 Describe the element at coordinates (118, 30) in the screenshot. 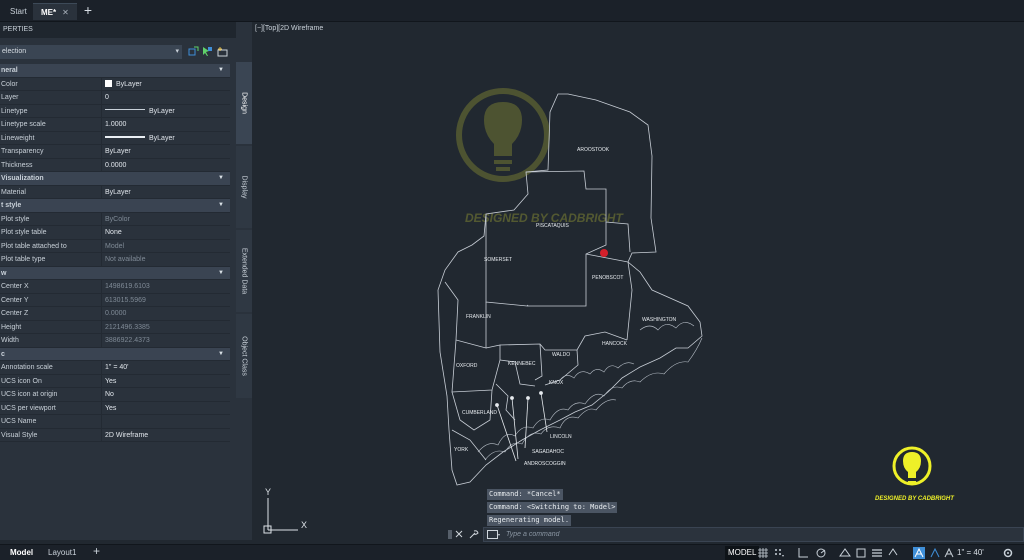

I see `palette-title: PERTIES` at that location.